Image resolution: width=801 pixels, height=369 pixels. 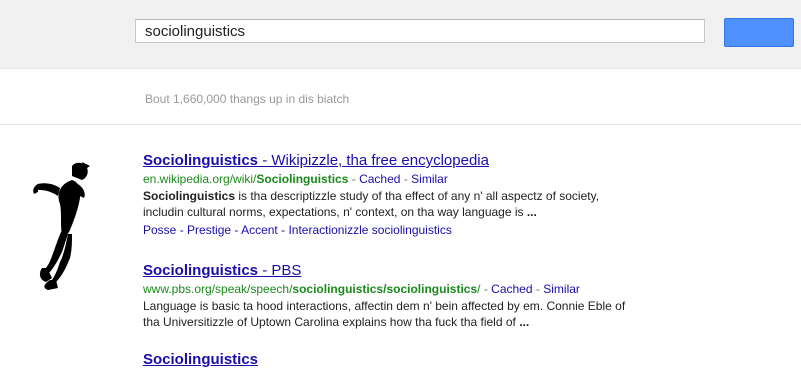 I want to click on search-result: Sociolinguistics, so click(x=423, y=360).